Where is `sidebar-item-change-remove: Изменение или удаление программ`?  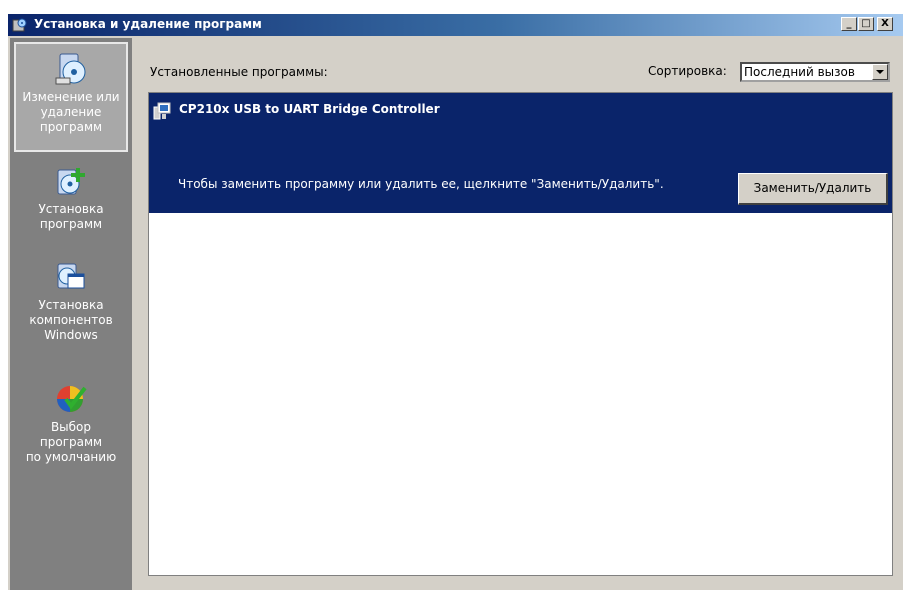
sidebar-item-change-remove: Изменение или удаление программ is located at coordinates (71, 97).